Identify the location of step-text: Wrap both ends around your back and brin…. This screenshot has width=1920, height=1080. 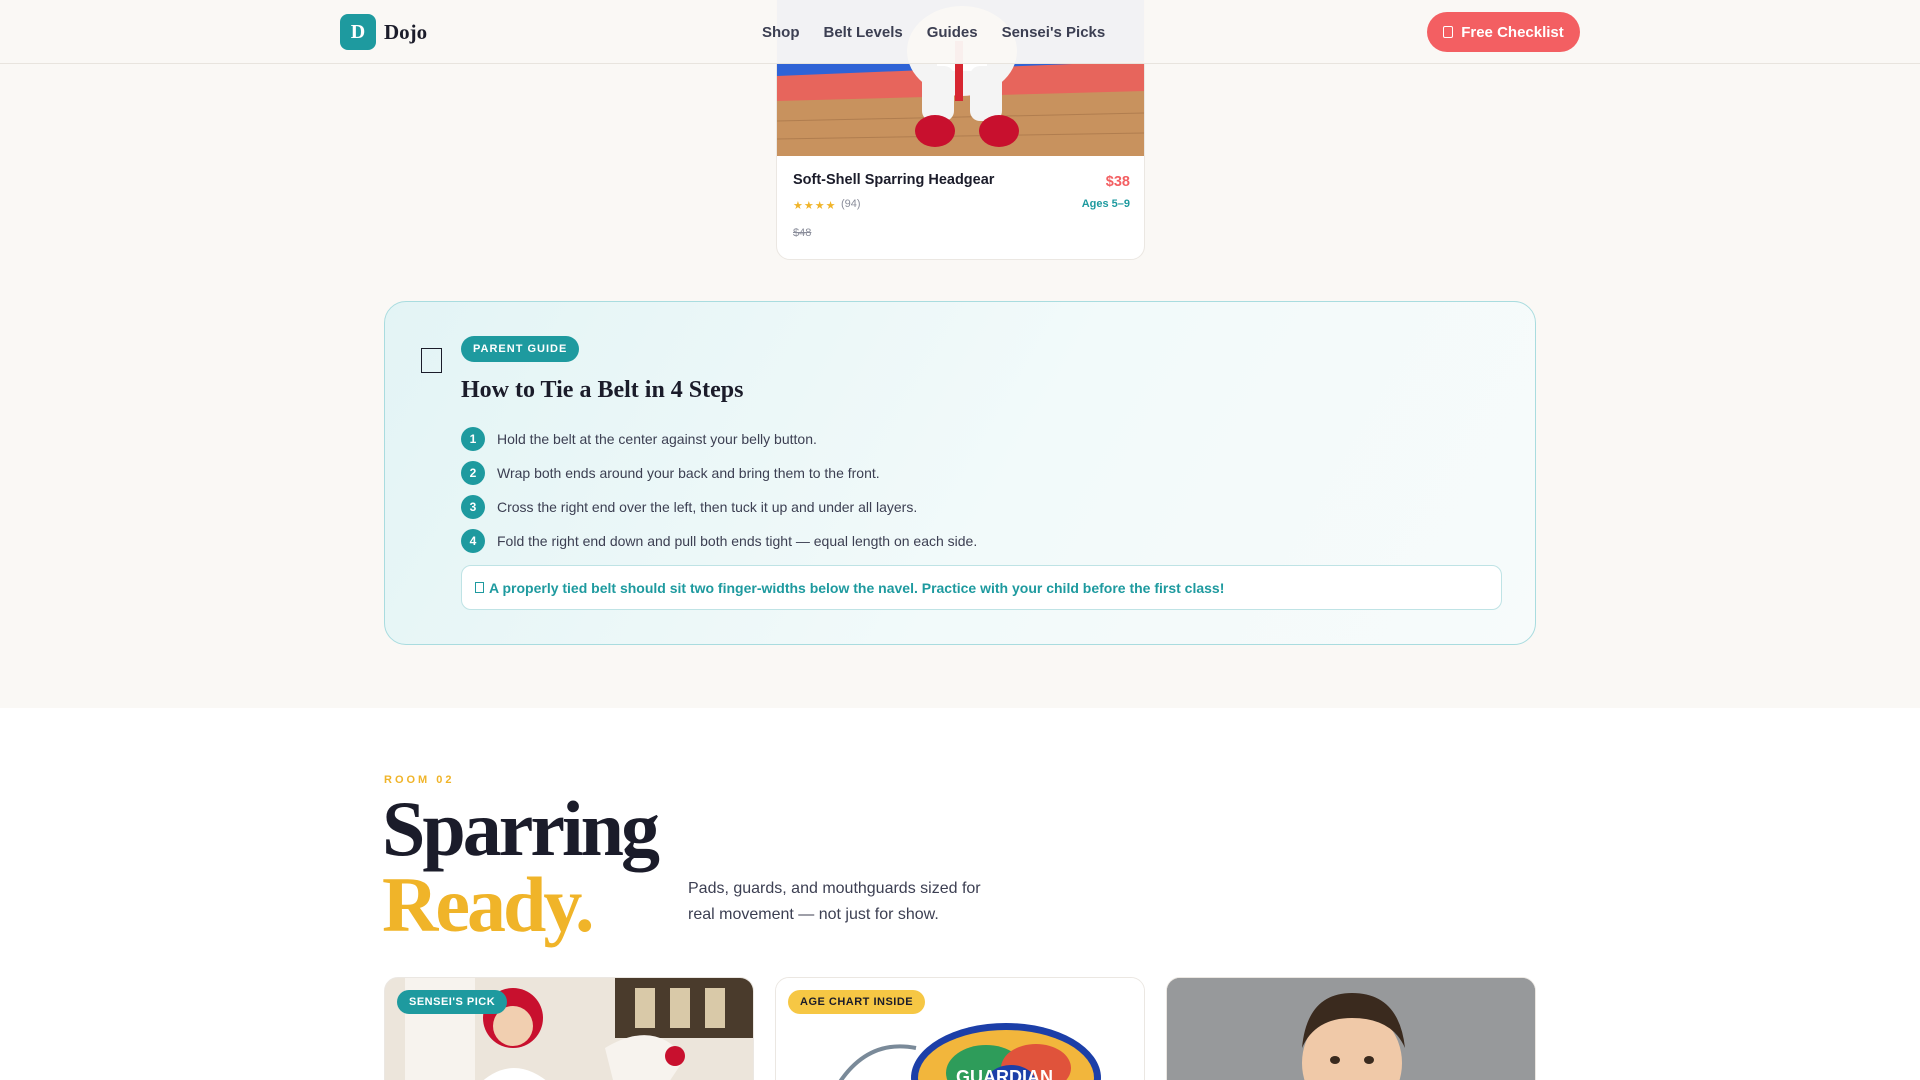
(688, 473).